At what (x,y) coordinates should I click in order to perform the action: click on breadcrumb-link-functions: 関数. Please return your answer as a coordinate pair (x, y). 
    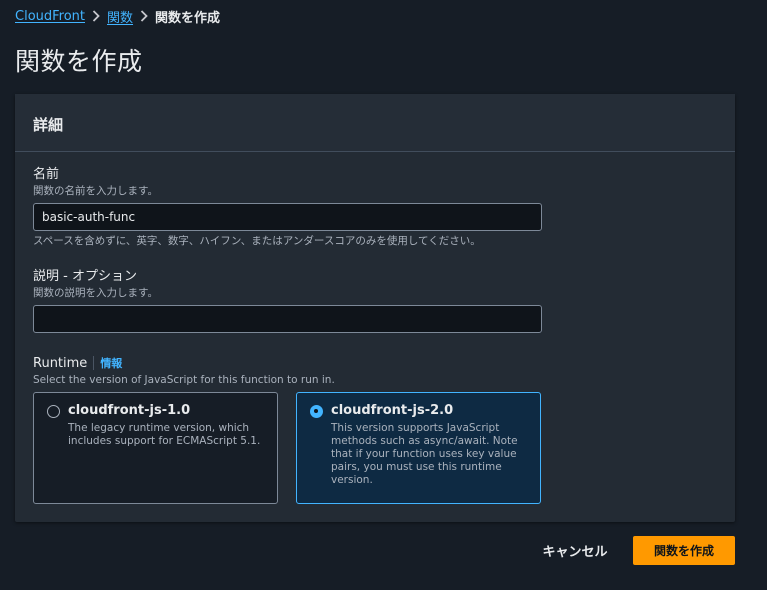
    Looking at the image, I should click on (120, 16).